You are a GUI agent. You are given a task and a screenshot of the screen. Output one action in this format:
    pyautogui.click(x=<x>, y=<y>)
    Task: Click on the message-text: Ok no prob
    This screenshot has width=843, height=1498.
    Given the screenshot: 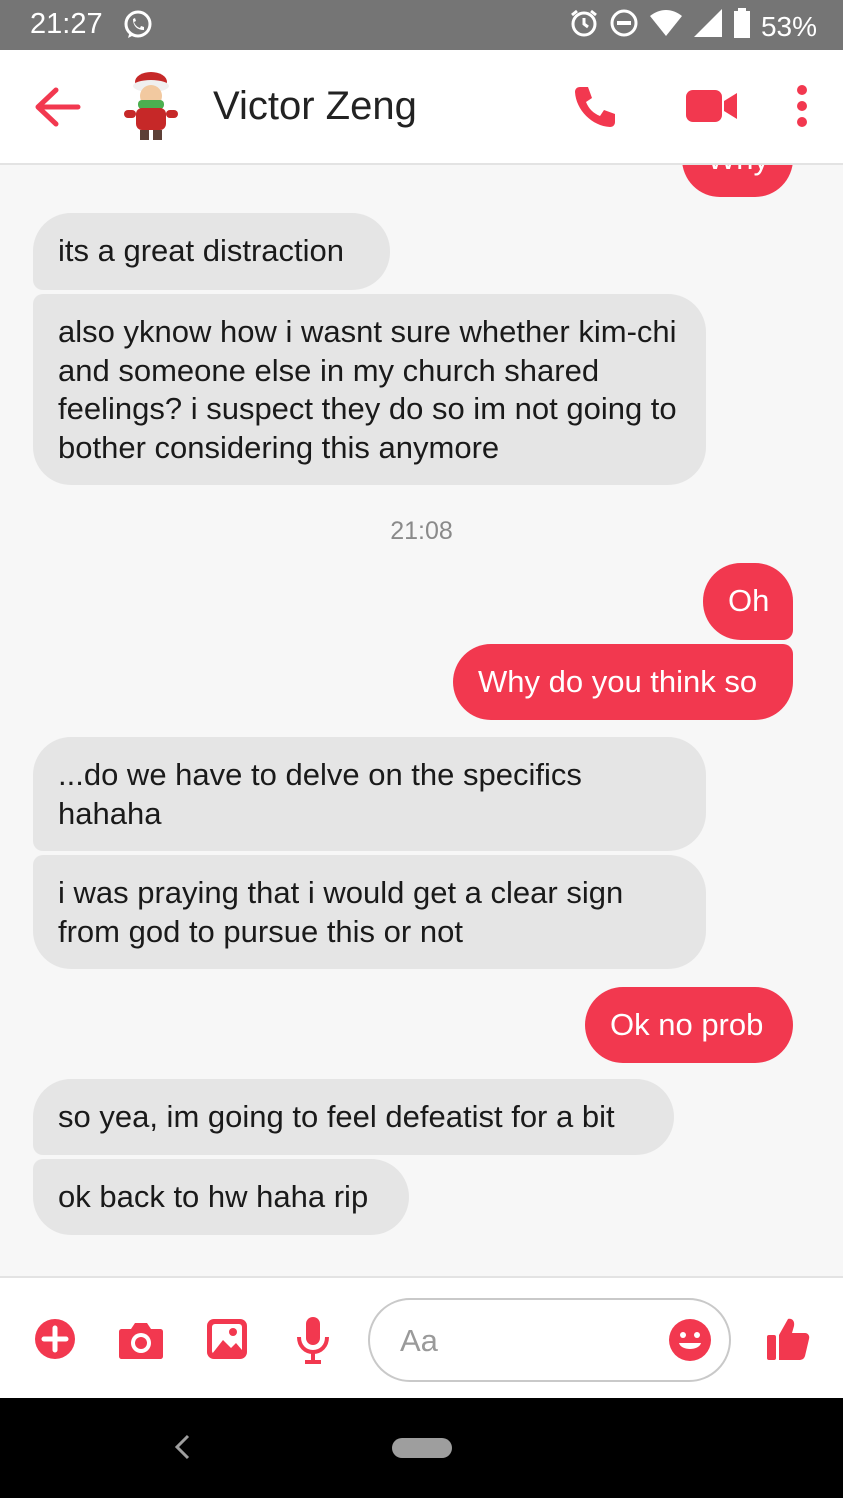 What is the action you would take?
    pyautogui.click(x=687, y=1024)
    